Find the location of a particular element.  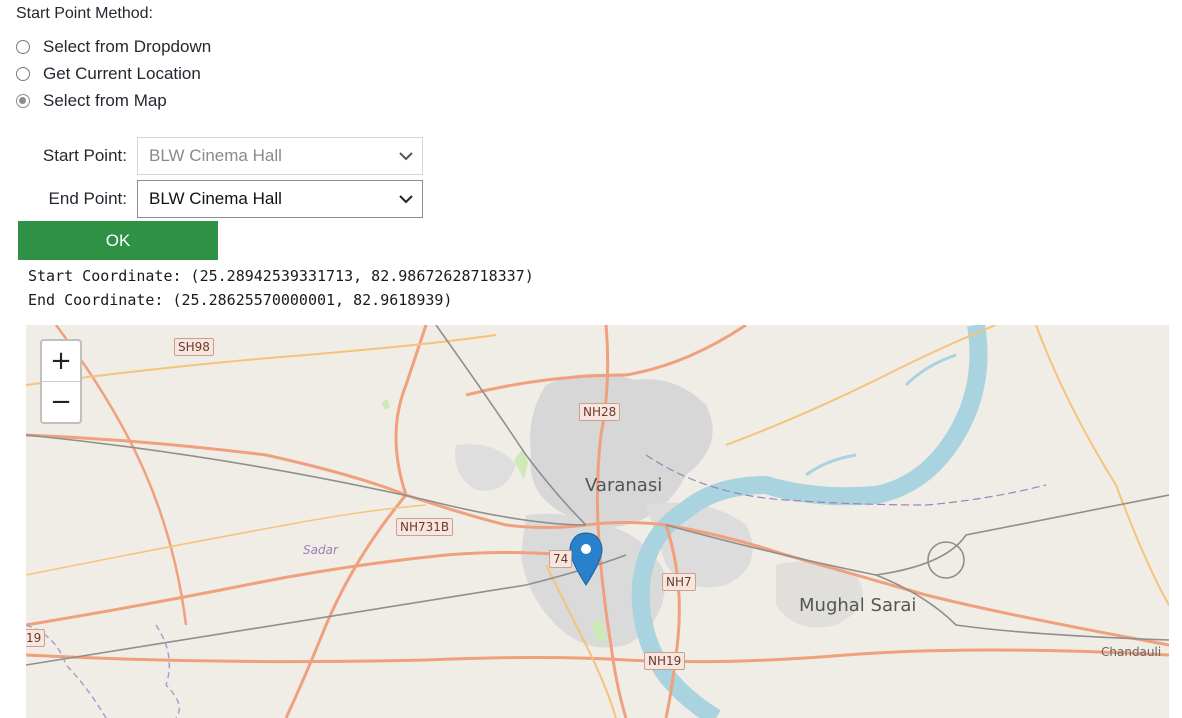

ok-button: OK is located at coordinates (118, 240).